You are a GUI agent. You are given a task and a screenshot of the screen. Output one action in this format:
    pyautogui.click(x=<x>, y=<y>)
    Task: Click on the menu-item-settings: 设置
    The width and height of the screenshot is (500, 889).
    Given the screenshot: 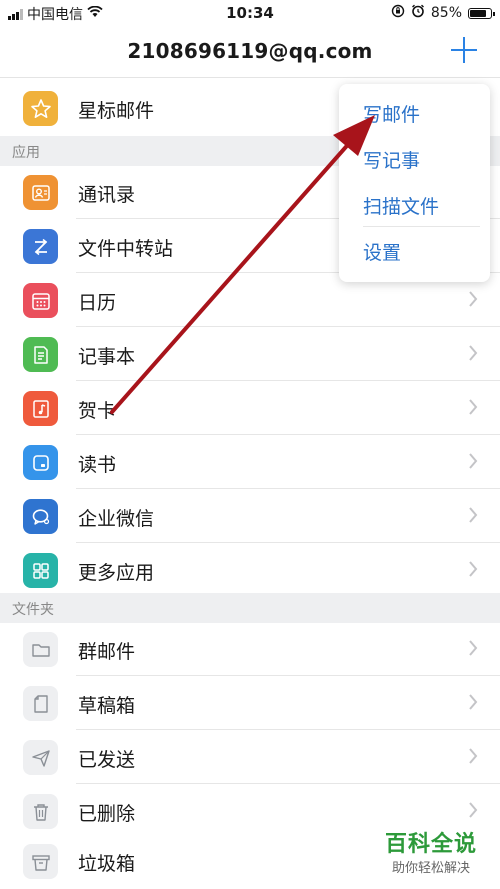 What is the action you would take?
    pyautogui.click(x=382, y=251)
    